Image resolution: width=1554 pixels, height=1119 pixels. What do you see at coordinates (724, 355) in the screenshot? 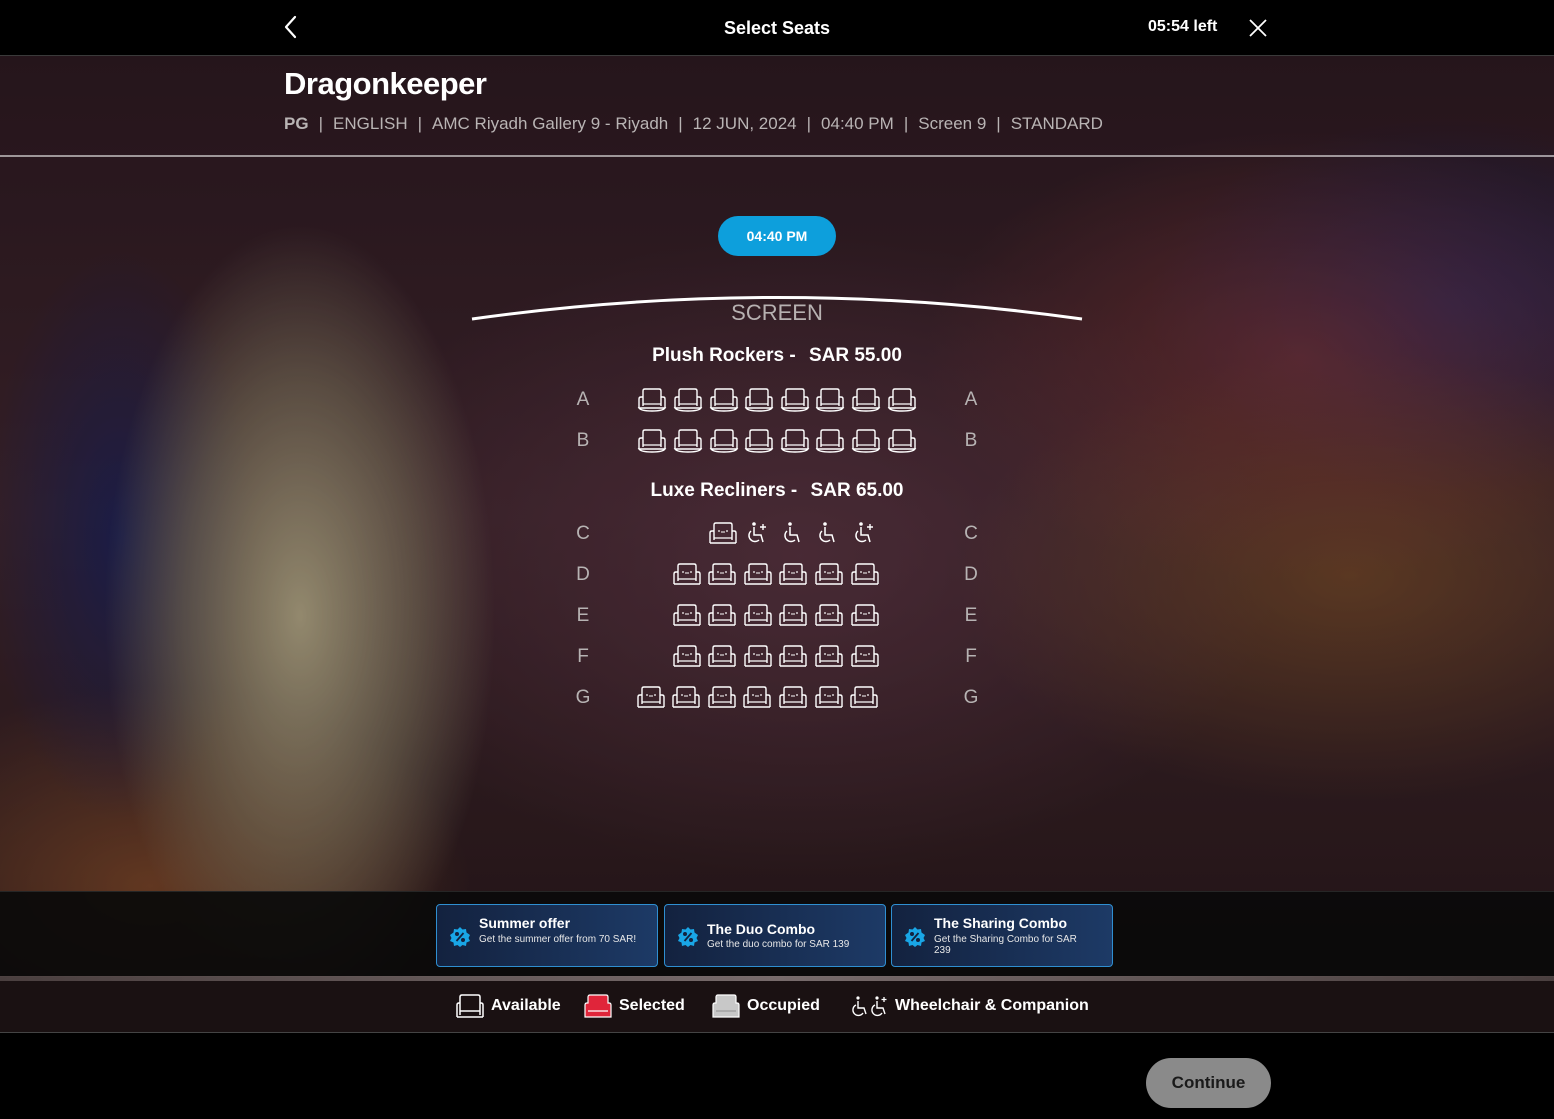
I see `section-name: Plush Rockers -` at bounding box center [724, 355].